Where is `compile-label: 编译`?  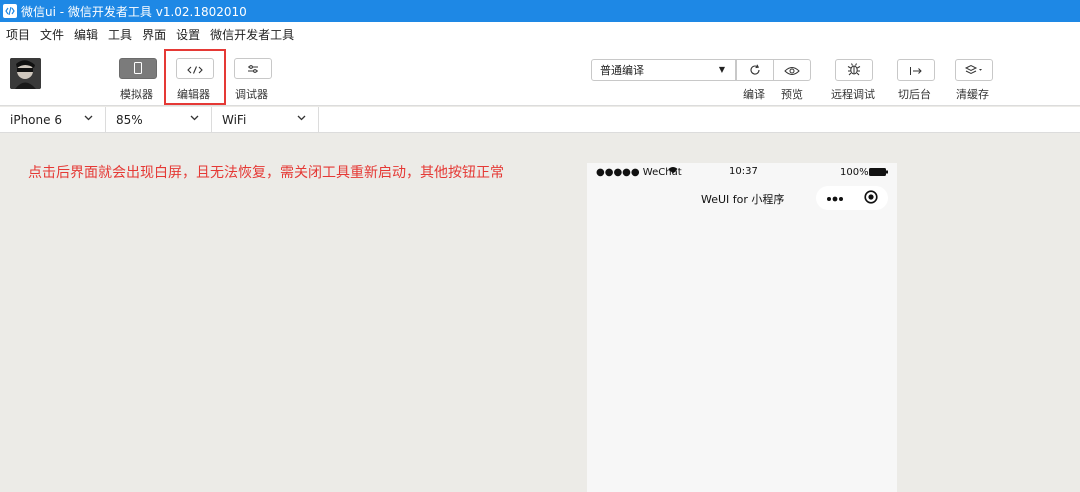
compile-label: 编译 is located at coordinates (754, 94).